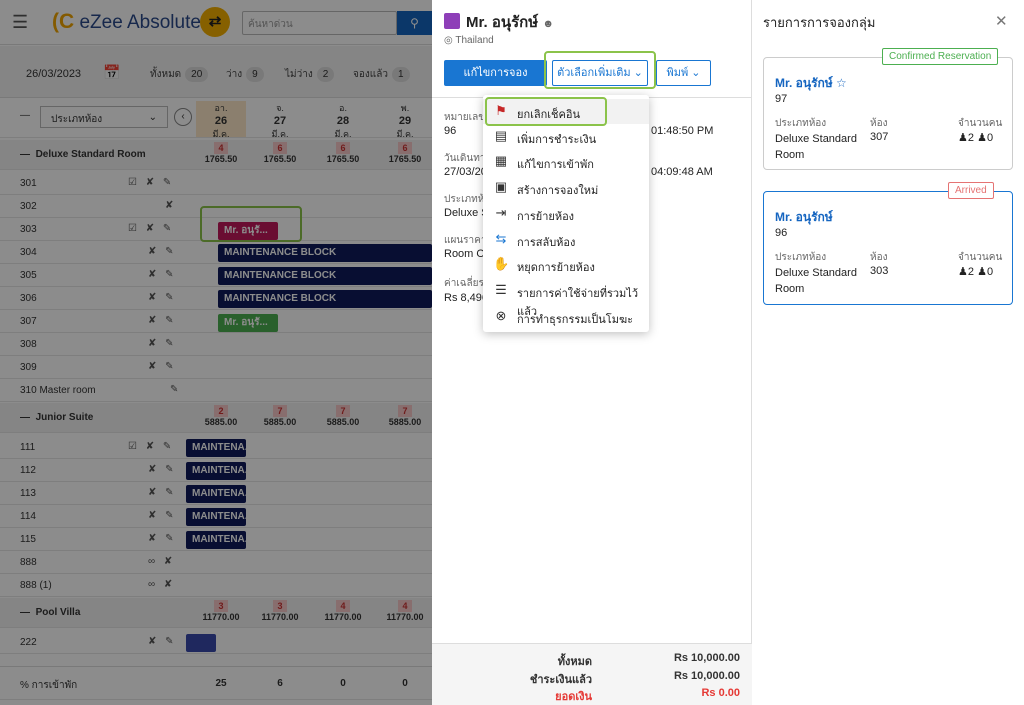 The height and width of the screenshot is (705, 1024). I want to click on guest-title: Mr. อนุรักษ์ ☻, so click(499, 22).